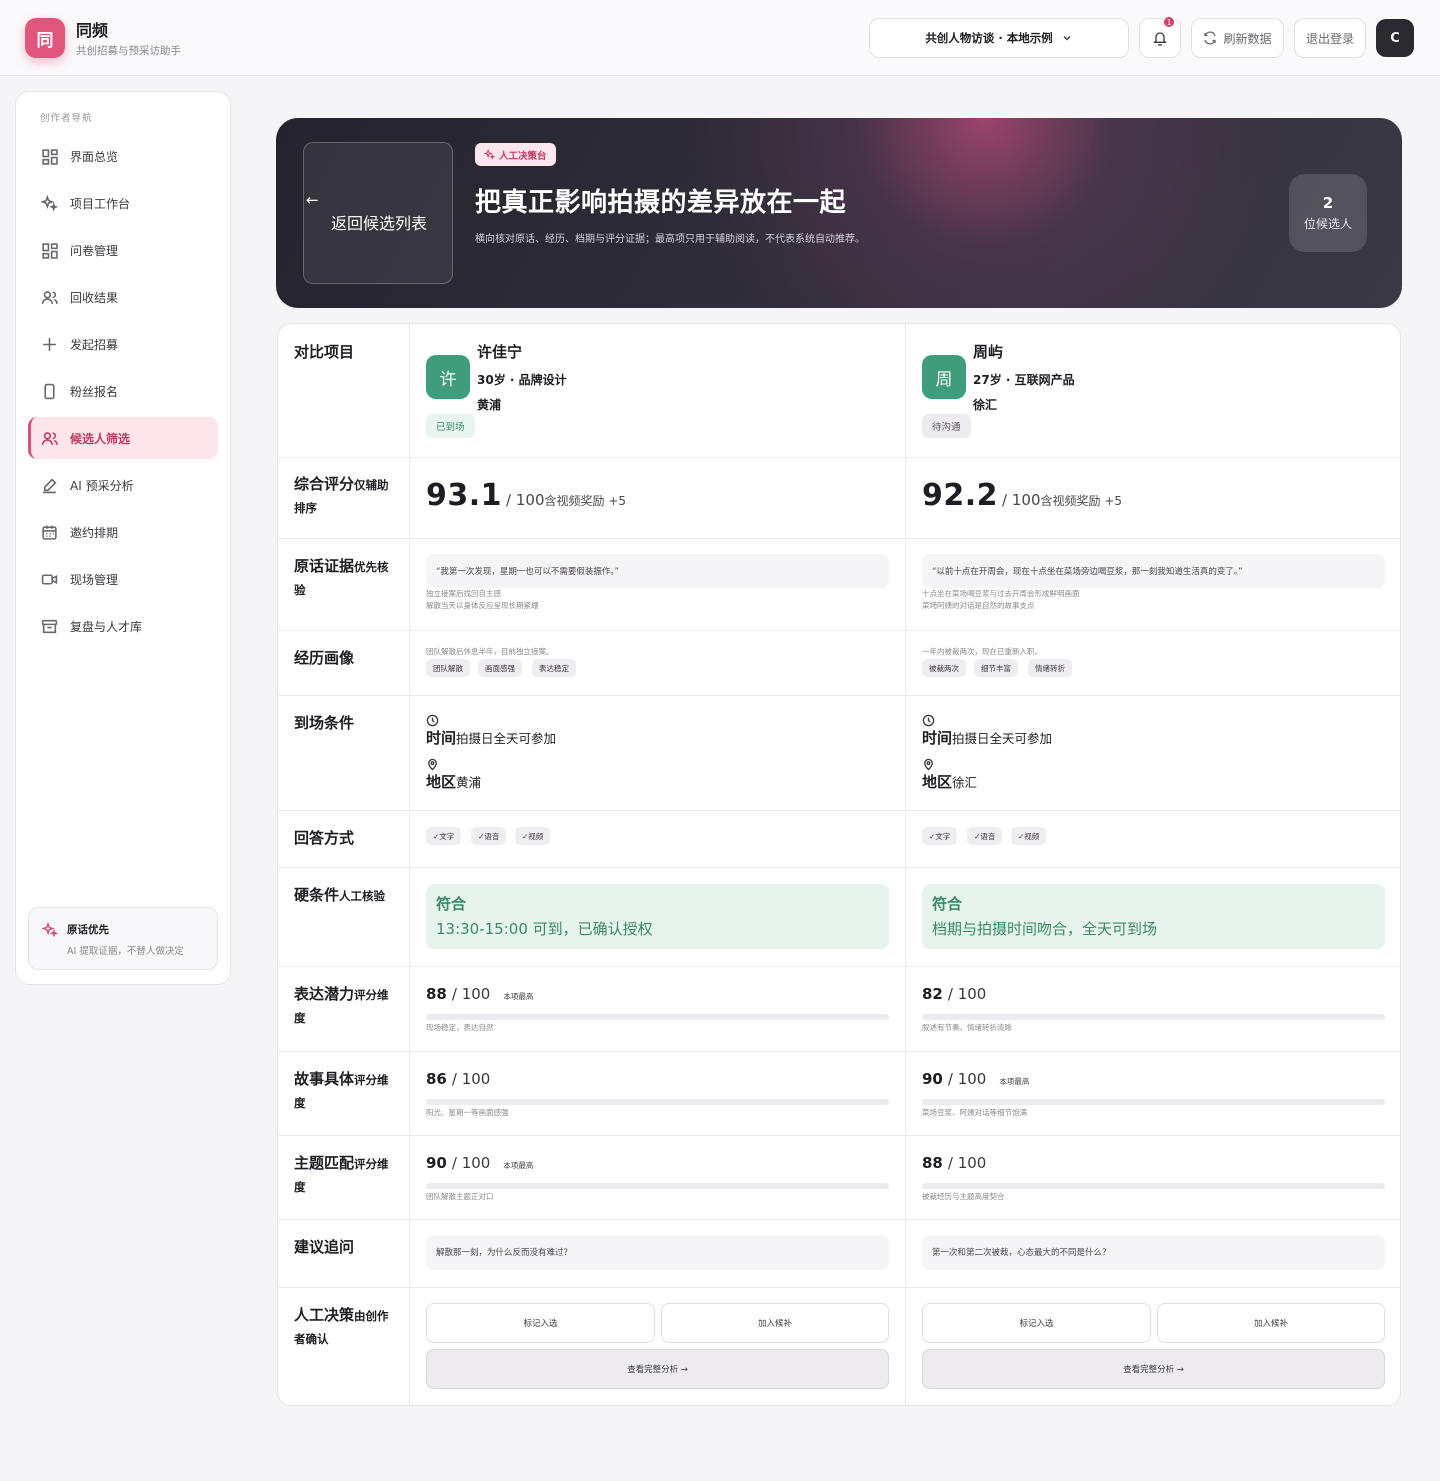 The width and height of the screenshot is (1440, 1481). Describe the element at coordinates (522, 380) in the screenshot. I see `candidate-info: 30岁 · 品牌设计` at that location.